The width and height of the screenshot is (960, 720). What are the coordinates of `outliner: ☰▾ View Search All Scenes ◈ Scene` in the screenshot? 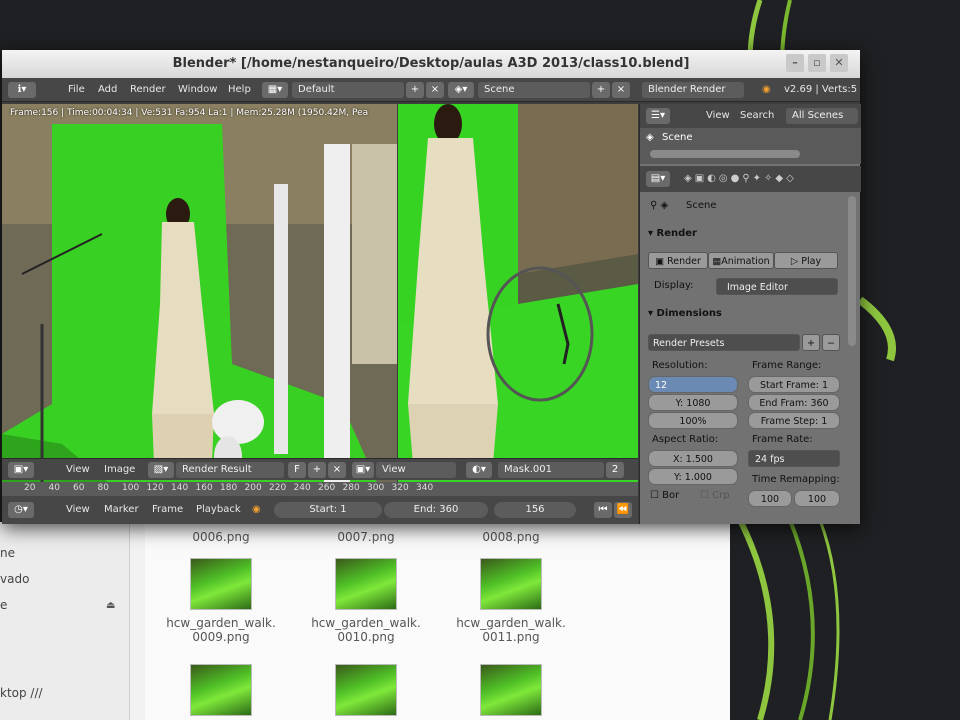 It's located at (750, 134).